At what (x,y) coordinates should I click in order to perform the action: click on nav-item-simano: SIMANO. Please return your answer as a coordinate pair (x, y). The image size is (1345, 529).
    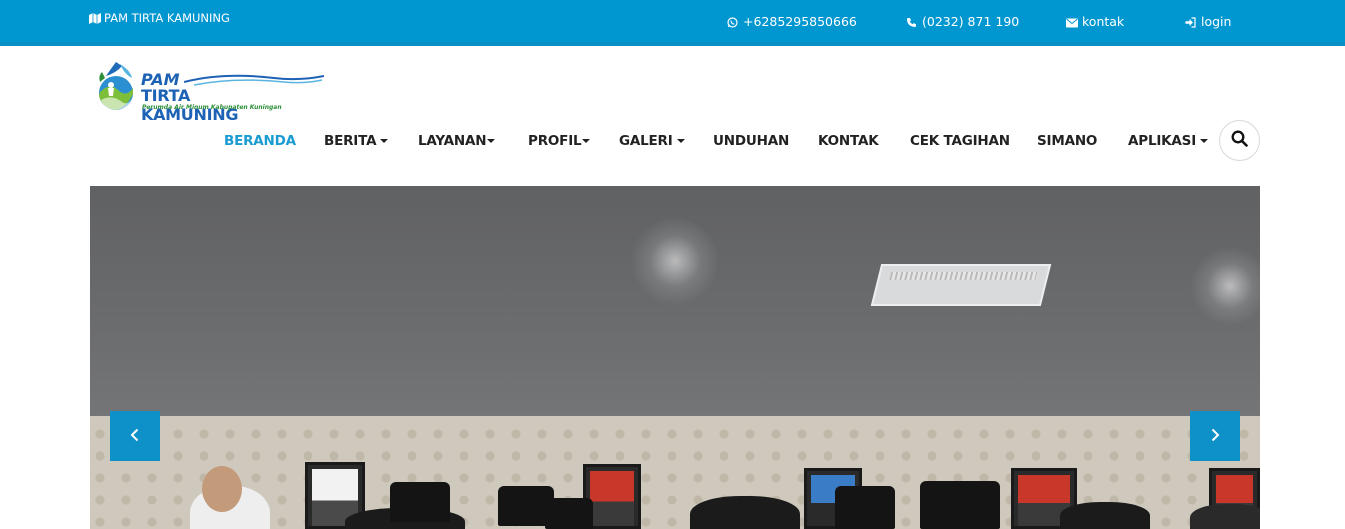
    Looking at the image, I should click on (1067, 141).